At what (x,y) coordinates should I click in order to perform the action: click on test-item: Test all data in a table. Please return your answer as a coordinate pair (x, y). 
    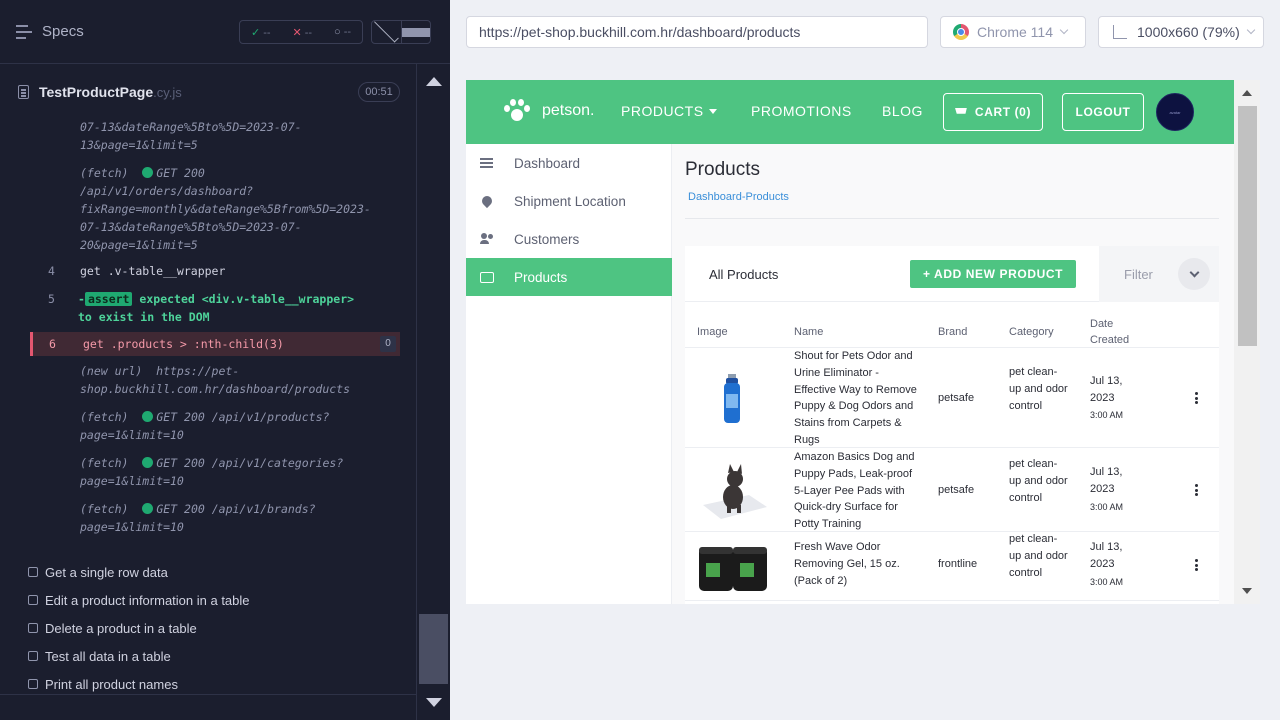
    Looking at the image, I should click on (139, 656).